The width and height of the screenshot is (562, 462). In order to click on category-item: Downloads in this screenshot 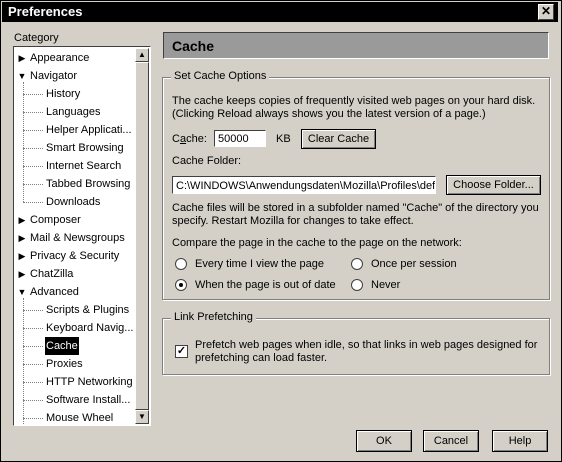, I will do `click(74, 202)`.